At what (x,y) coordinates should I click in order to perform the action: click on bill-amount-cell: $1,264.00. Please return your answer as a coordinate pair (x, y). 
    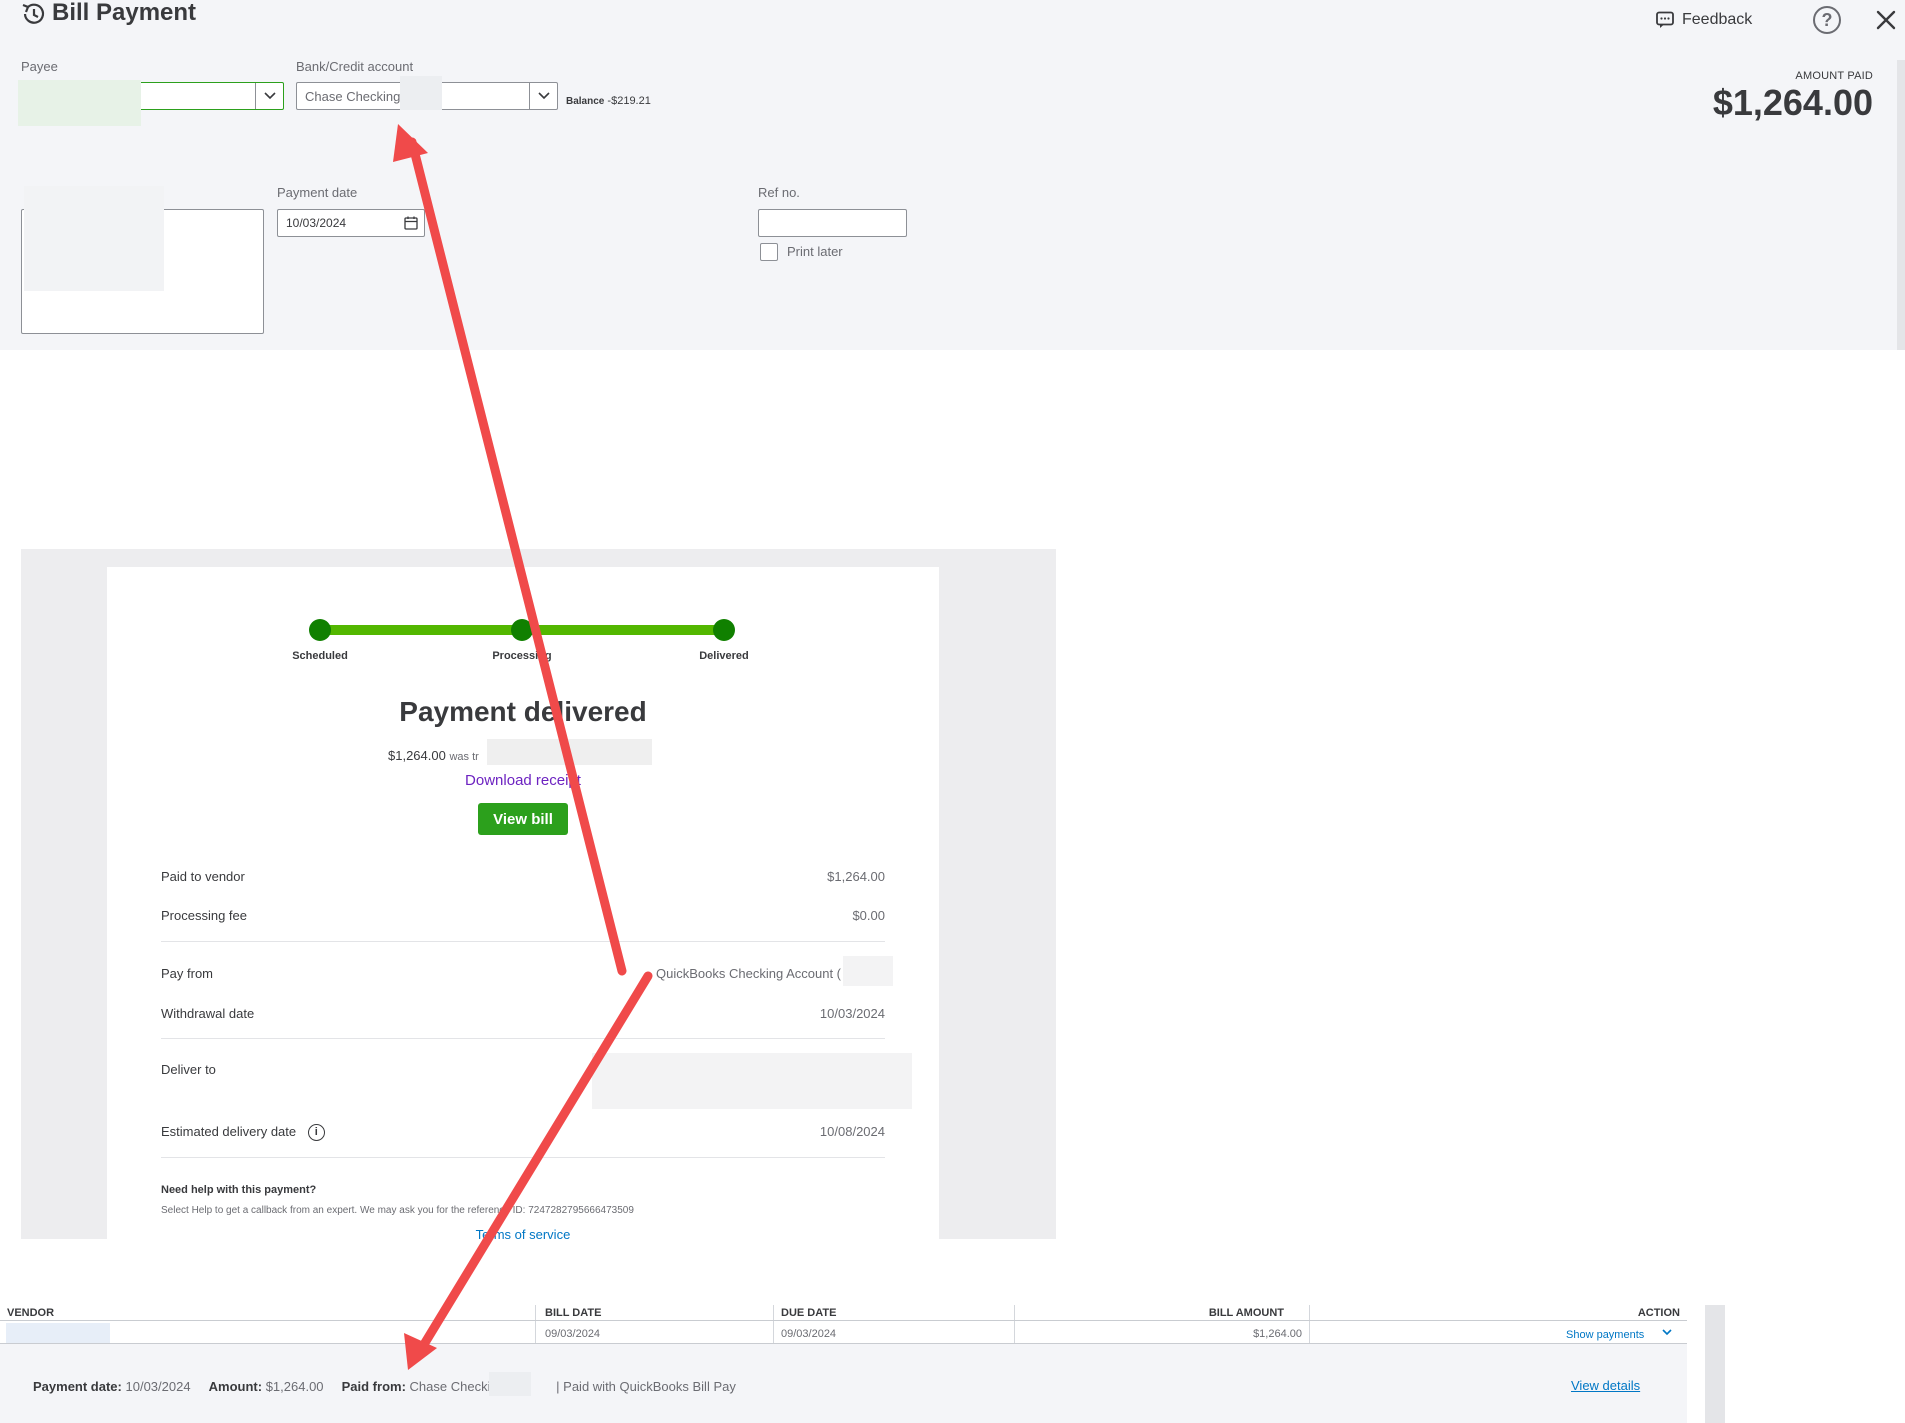
    Looking at the image, I should click on (1277, 1334).